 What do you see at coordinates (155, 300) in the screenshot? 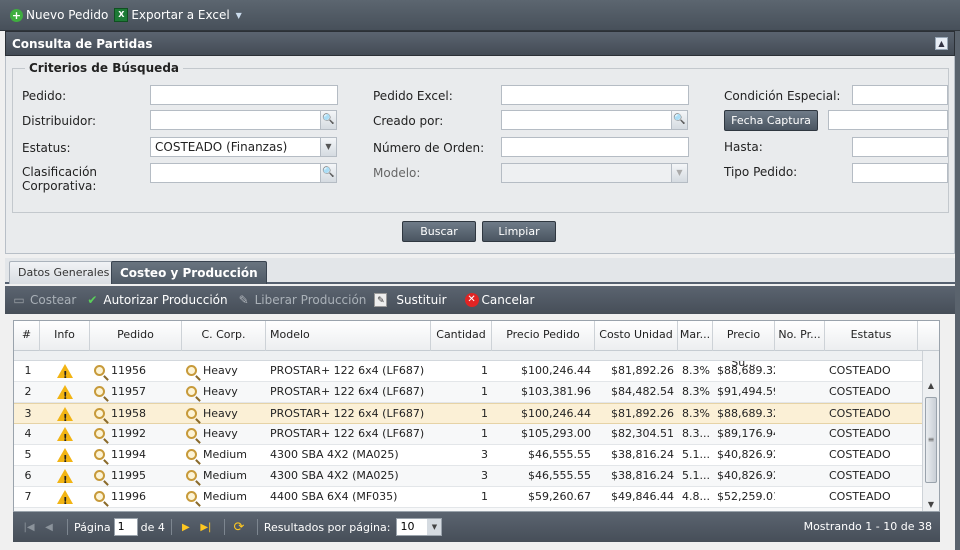
I see `autorizar-produccion-button: ✔ Autorizar Producción` at bounding box center [155, 300].